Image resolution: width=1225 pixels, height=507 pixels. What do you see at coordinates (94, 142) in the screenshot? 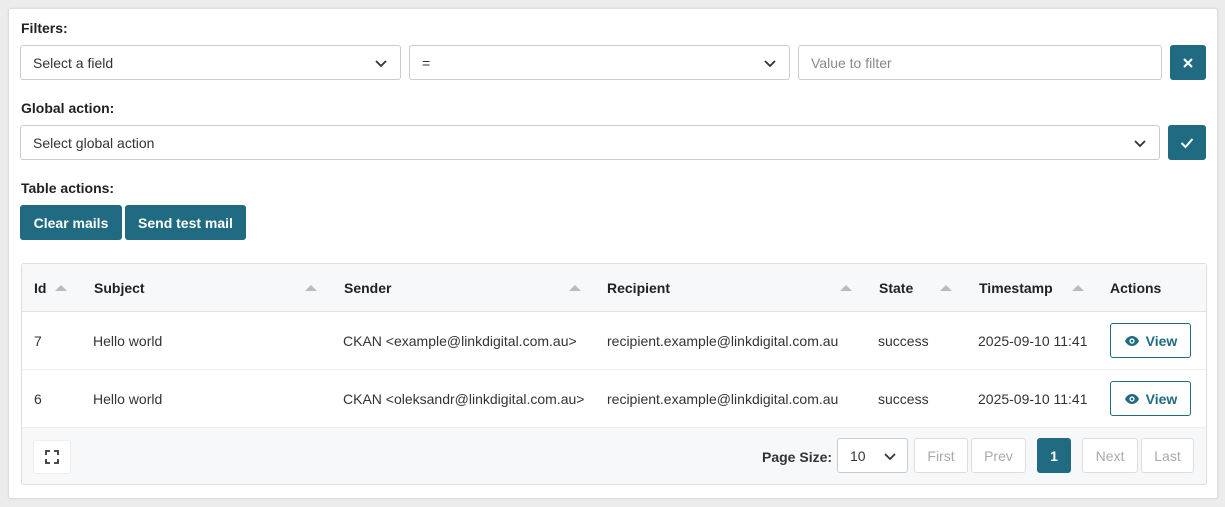
I see `global-action-select-value: Select global action` at bounding box center [94, 142].